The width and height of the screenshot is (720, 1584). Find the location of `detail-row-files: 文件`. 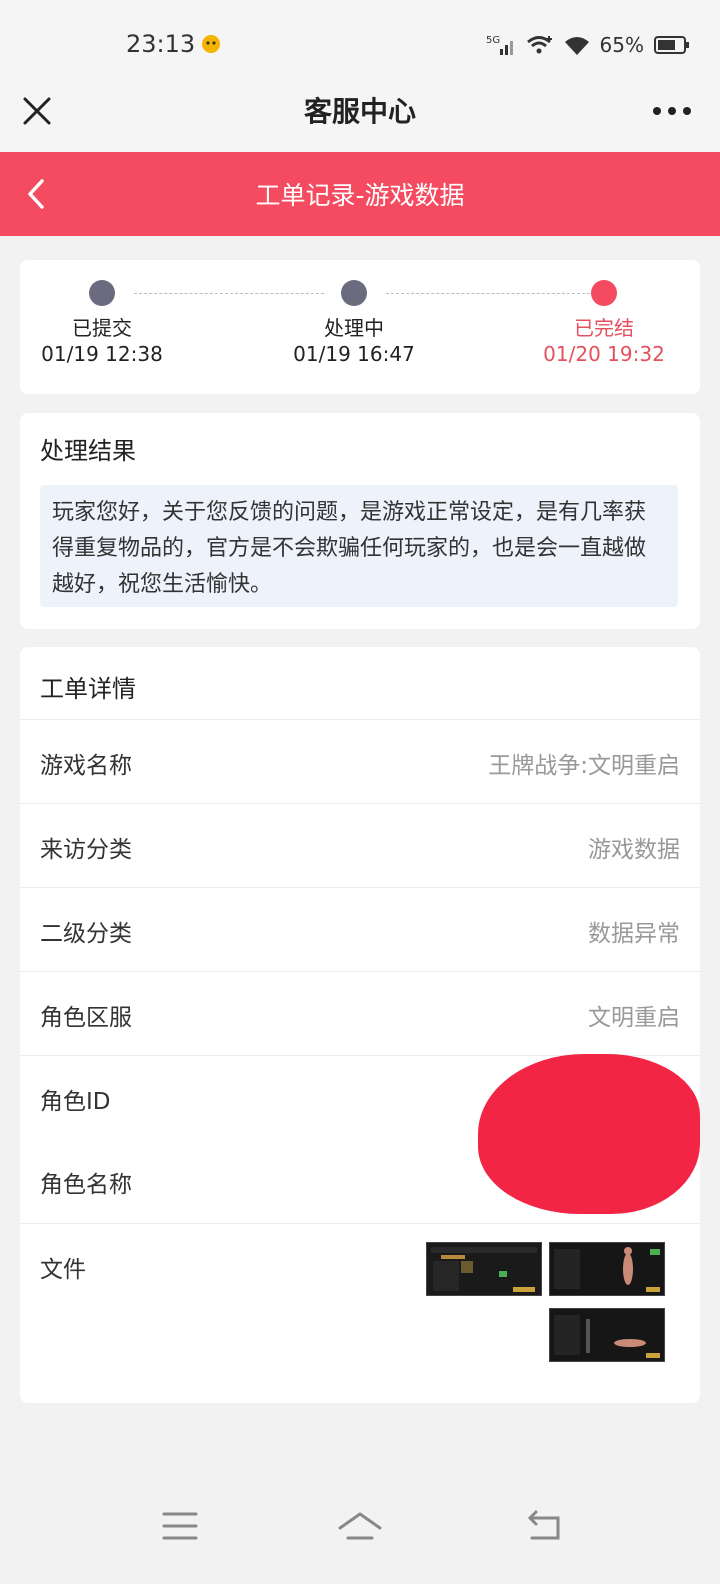

detail-row-files: 文件 is located at coordinates (360, 1313).